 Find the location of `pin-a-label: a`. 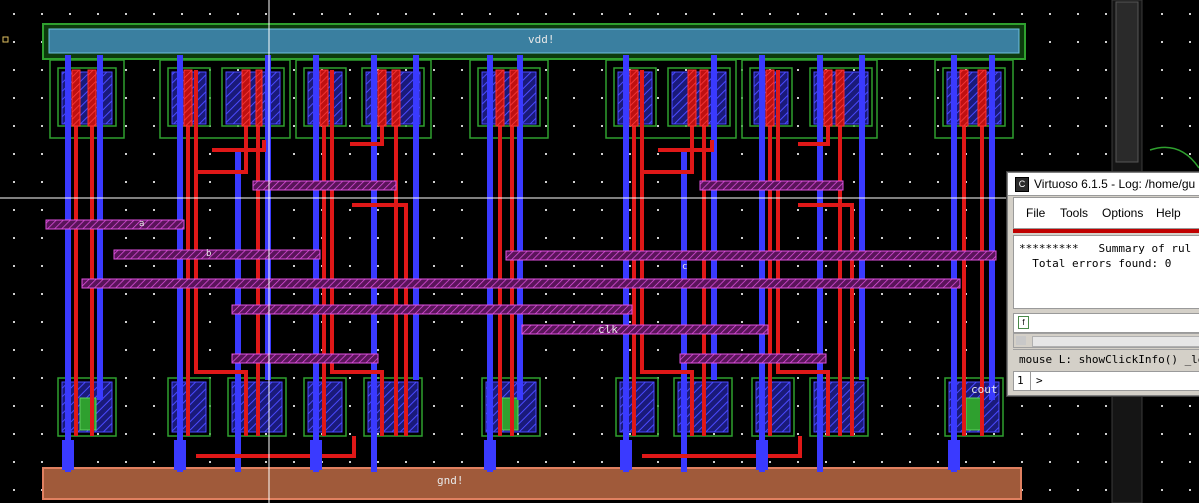

pin-a-label: a is located at coordinates (142, 224).